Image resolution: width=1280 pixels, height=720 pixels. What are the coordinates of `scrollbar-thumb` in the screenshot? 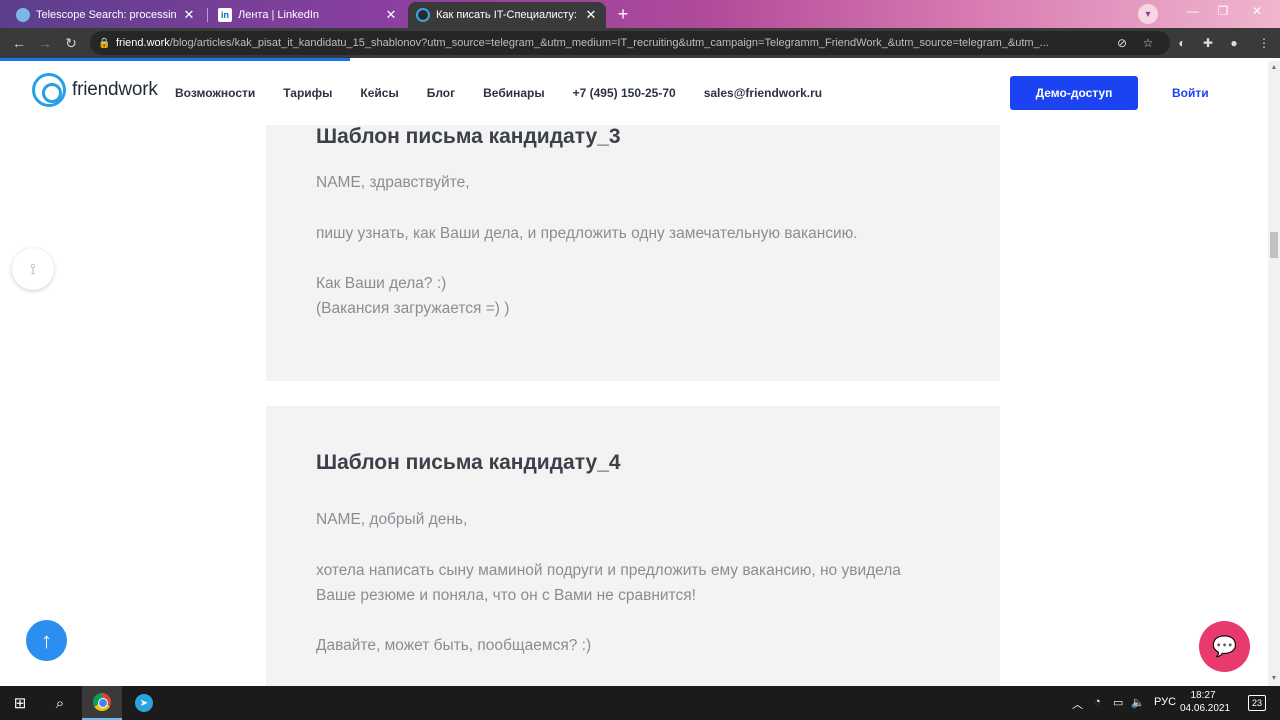 It's located at (1274, 245).